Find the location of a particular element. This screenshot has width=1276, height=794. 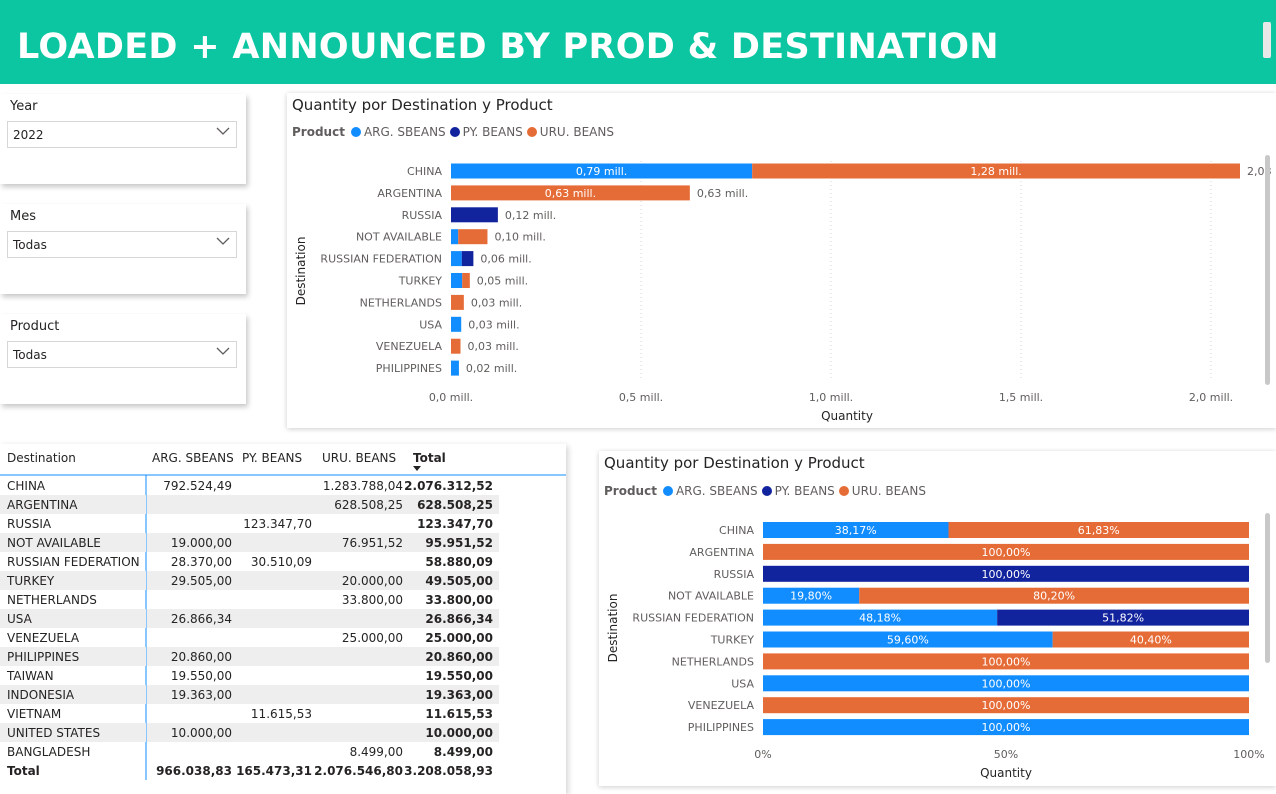

slicer-year-title: Year is located at coordinates (24, 106).